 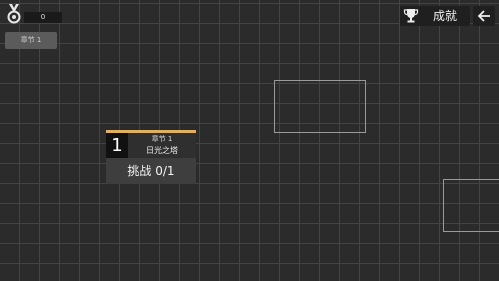 What do you see at coordinates (162, 150) in the screenshot?
I see `level-name: 日光之塔` at bounding box center [162, 150].